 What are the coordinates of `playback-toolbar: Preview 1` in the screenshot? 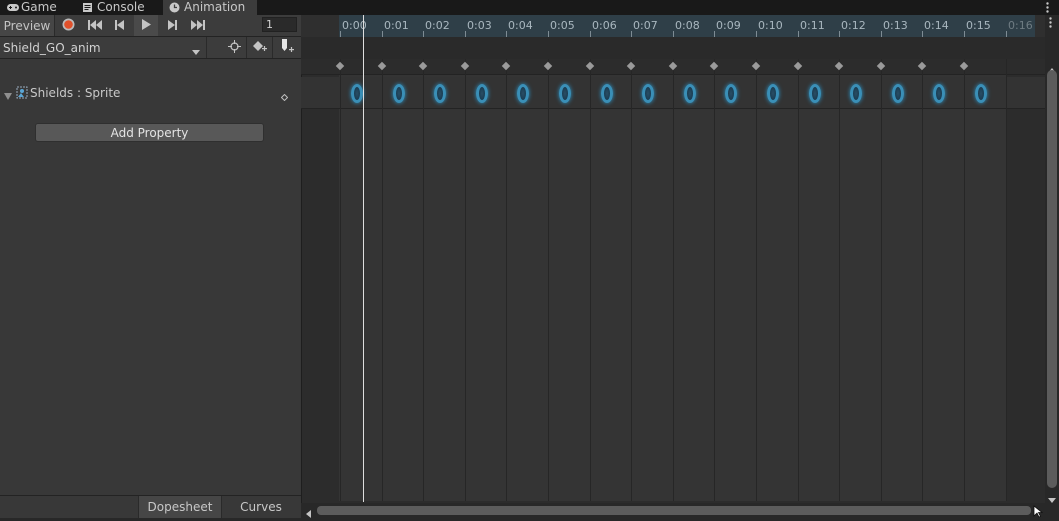 It's located at (150, 26).